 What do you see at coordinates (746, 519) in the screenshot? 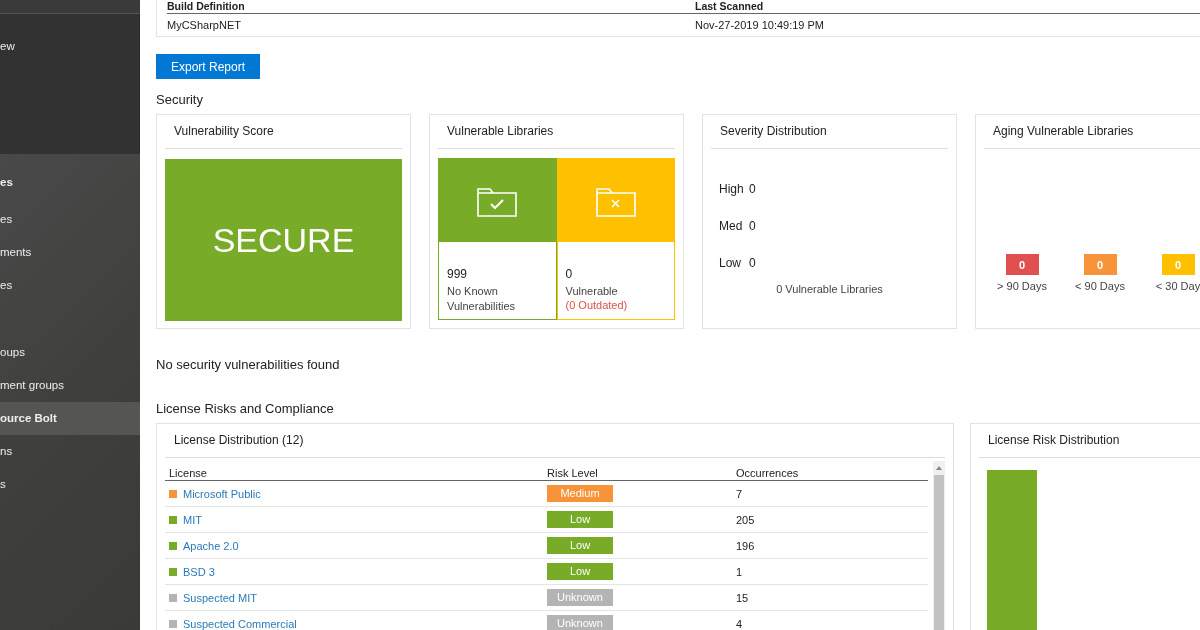
I see `table-cell-text: 205` at bounding box center [746, 519].